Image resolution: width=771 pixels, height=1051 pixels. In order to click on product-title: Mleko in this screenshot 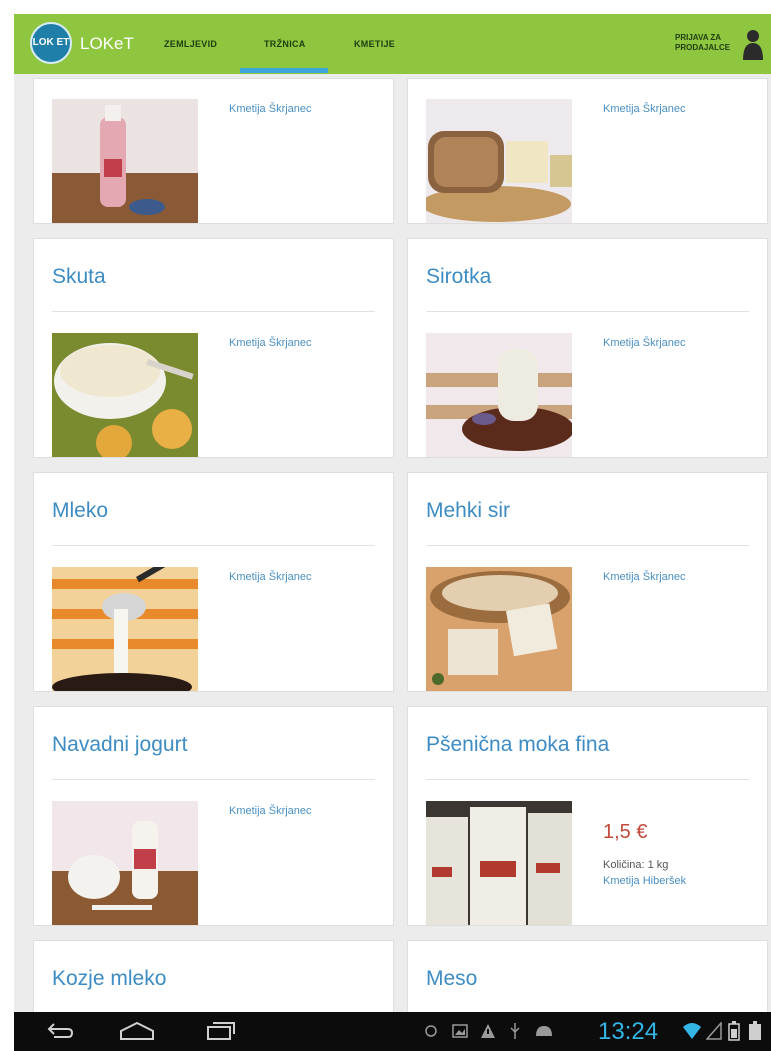, I will do `click(80, 511)`.